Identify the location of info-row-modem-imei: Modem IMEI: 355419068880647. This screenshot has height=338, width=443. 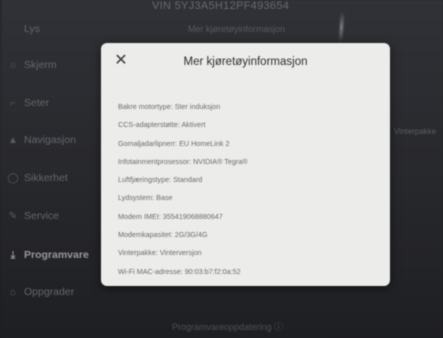
(170, 216).